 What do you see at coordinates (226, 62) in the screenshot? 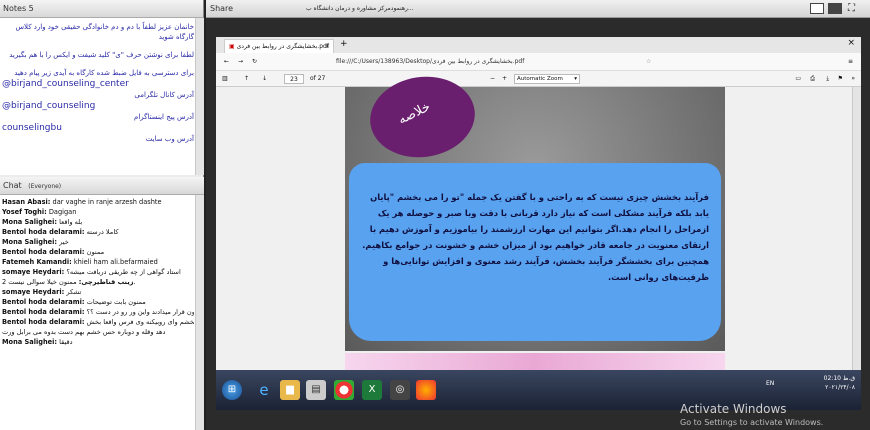
I see `back-icon: ←` at bounding box center [226, 62].